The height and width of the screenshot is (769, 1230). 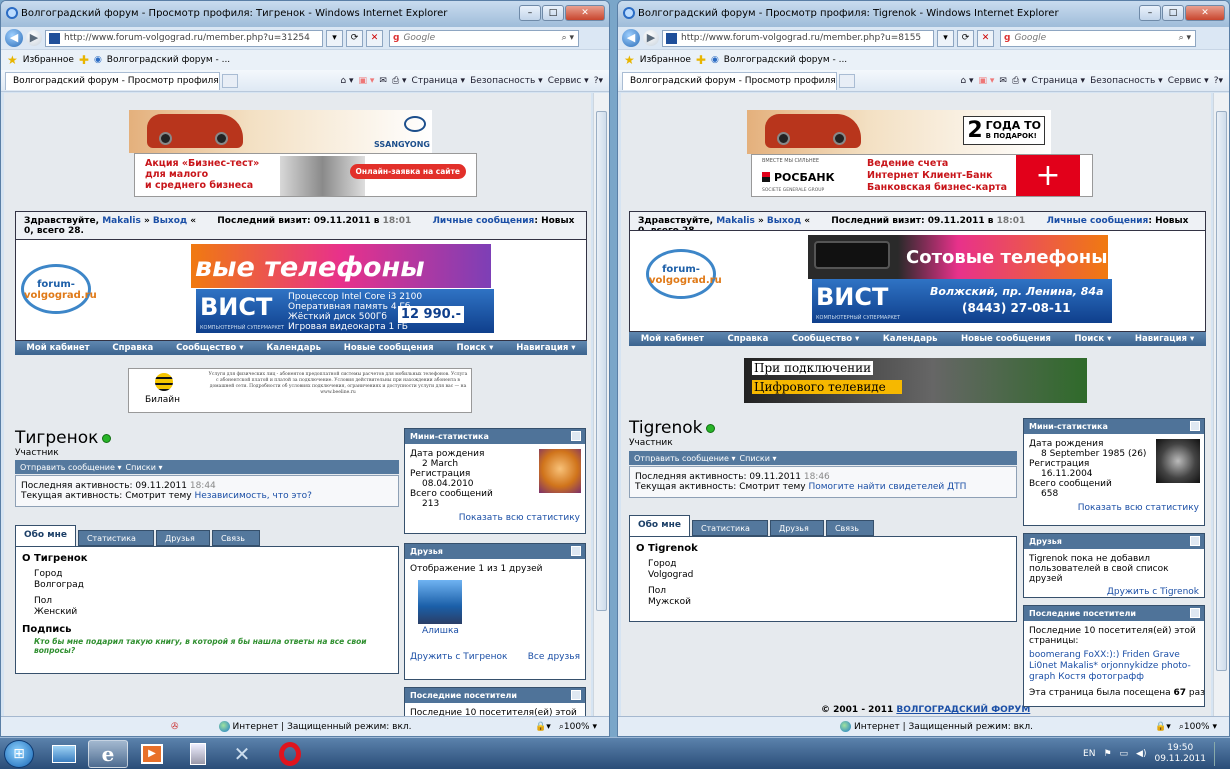 I want to click on visitor-link: Li0net, so click(x=1043, y=666).